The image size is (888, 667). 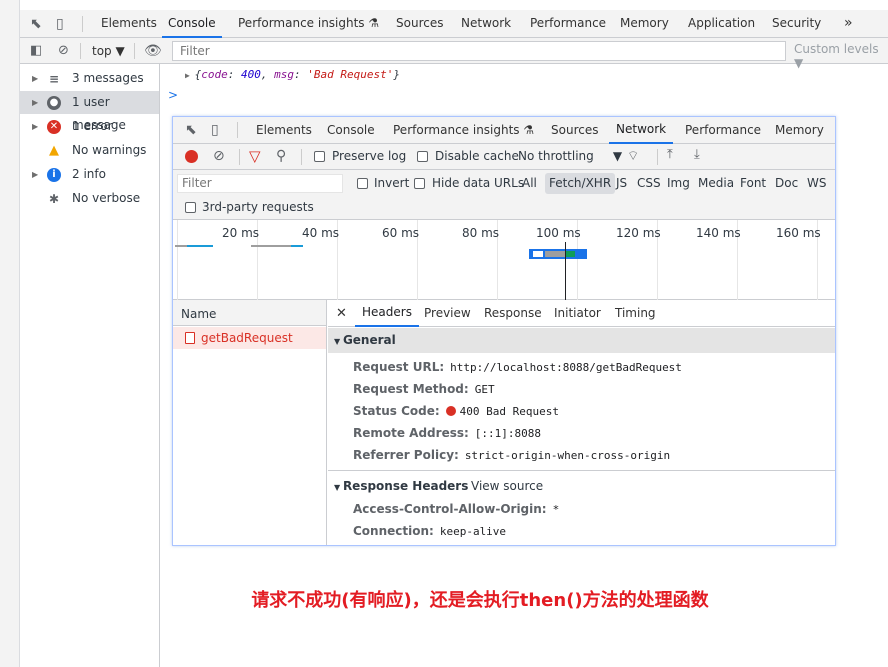 I want to click on header-row-status-code: Status Code: 400 Bad Request, so click(x=456, y=411).